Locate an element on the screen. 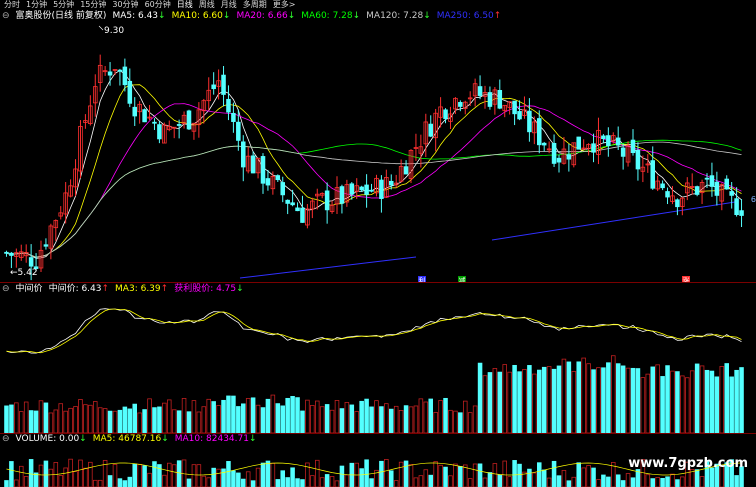 Image resolution: width=756 pixels, height=487 pixels. legend-value-text: 获利股价: 4.75 is located at coordinates (205, 289).